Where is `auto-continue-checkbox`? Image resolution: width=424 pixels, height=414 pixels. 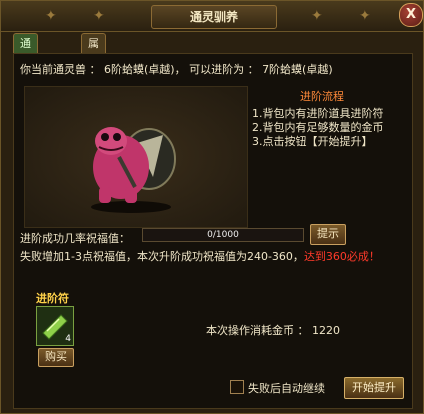 auto-continue-checkbox is located at coordinates (237, 387).